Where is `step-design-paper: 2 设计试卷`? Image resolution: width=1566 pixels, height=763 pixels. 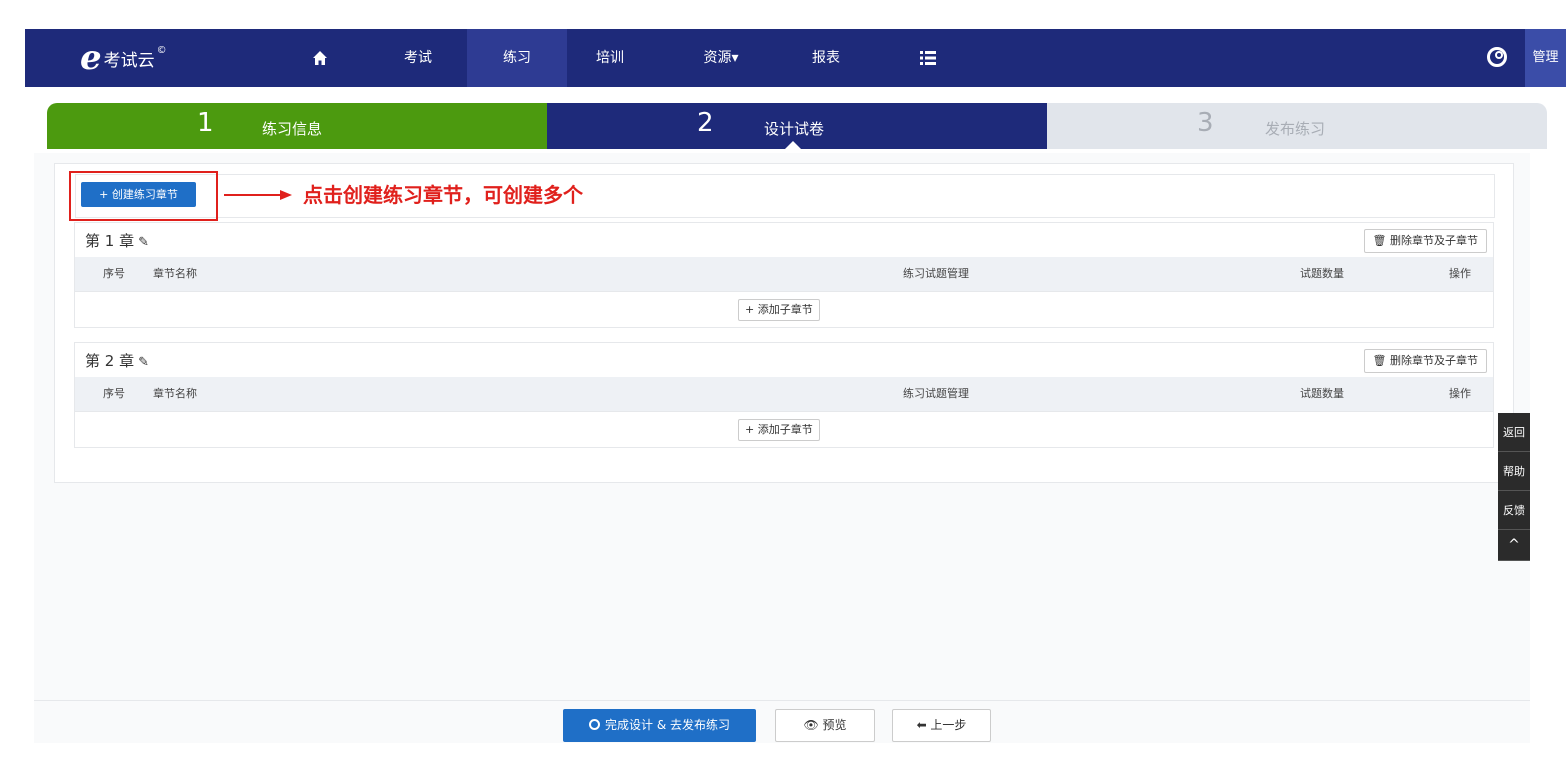 step-design-paper: 2 设计试卷 is located at coordinates (797, 126).